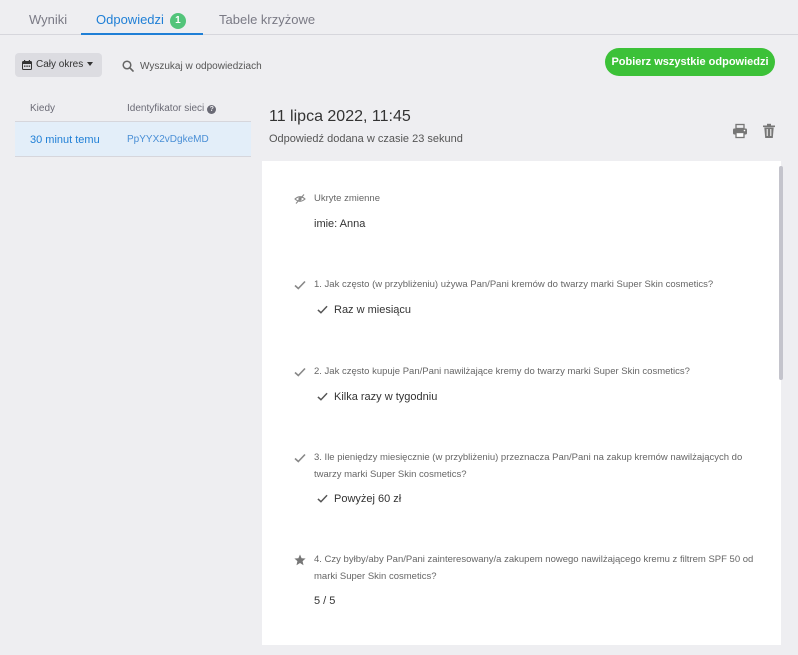  I want to click on tab-crosstabs: Tabele krzyżowe, so click(267, 17).